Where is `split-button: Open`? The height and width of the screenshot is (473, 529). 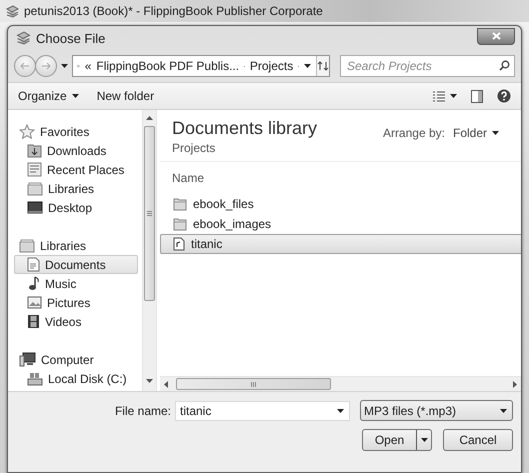 split-button: Open is located at coordinates (397, 440).